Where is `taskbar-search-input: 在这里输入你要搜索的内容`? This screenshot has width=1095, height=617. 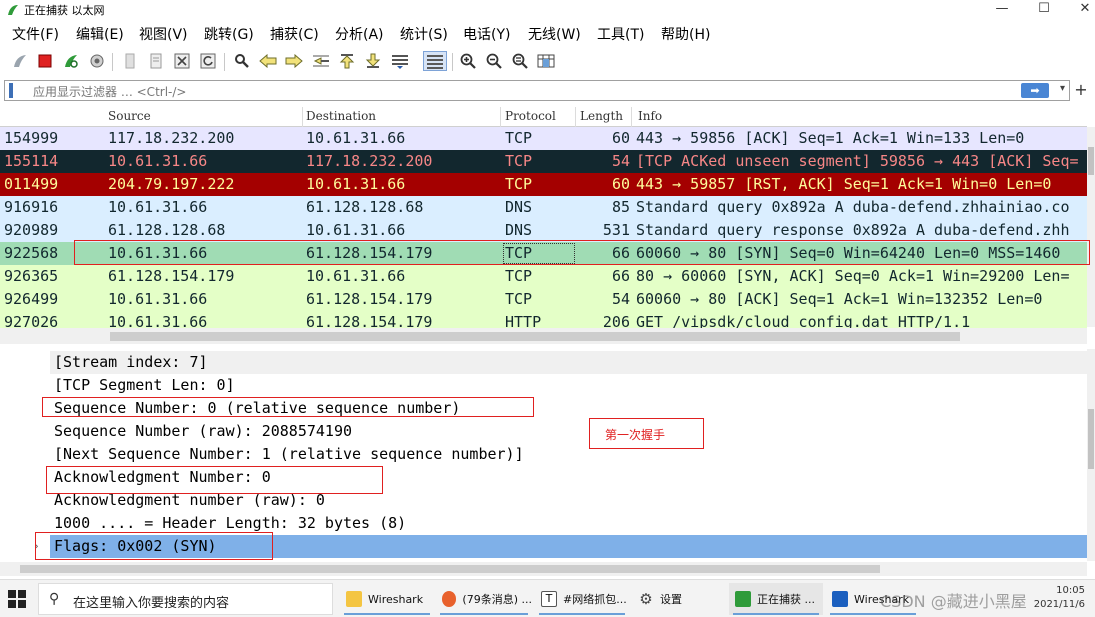 taskbar-search-input: 在这里输入你要搜索的内容 is located at coordinates (151, 601).